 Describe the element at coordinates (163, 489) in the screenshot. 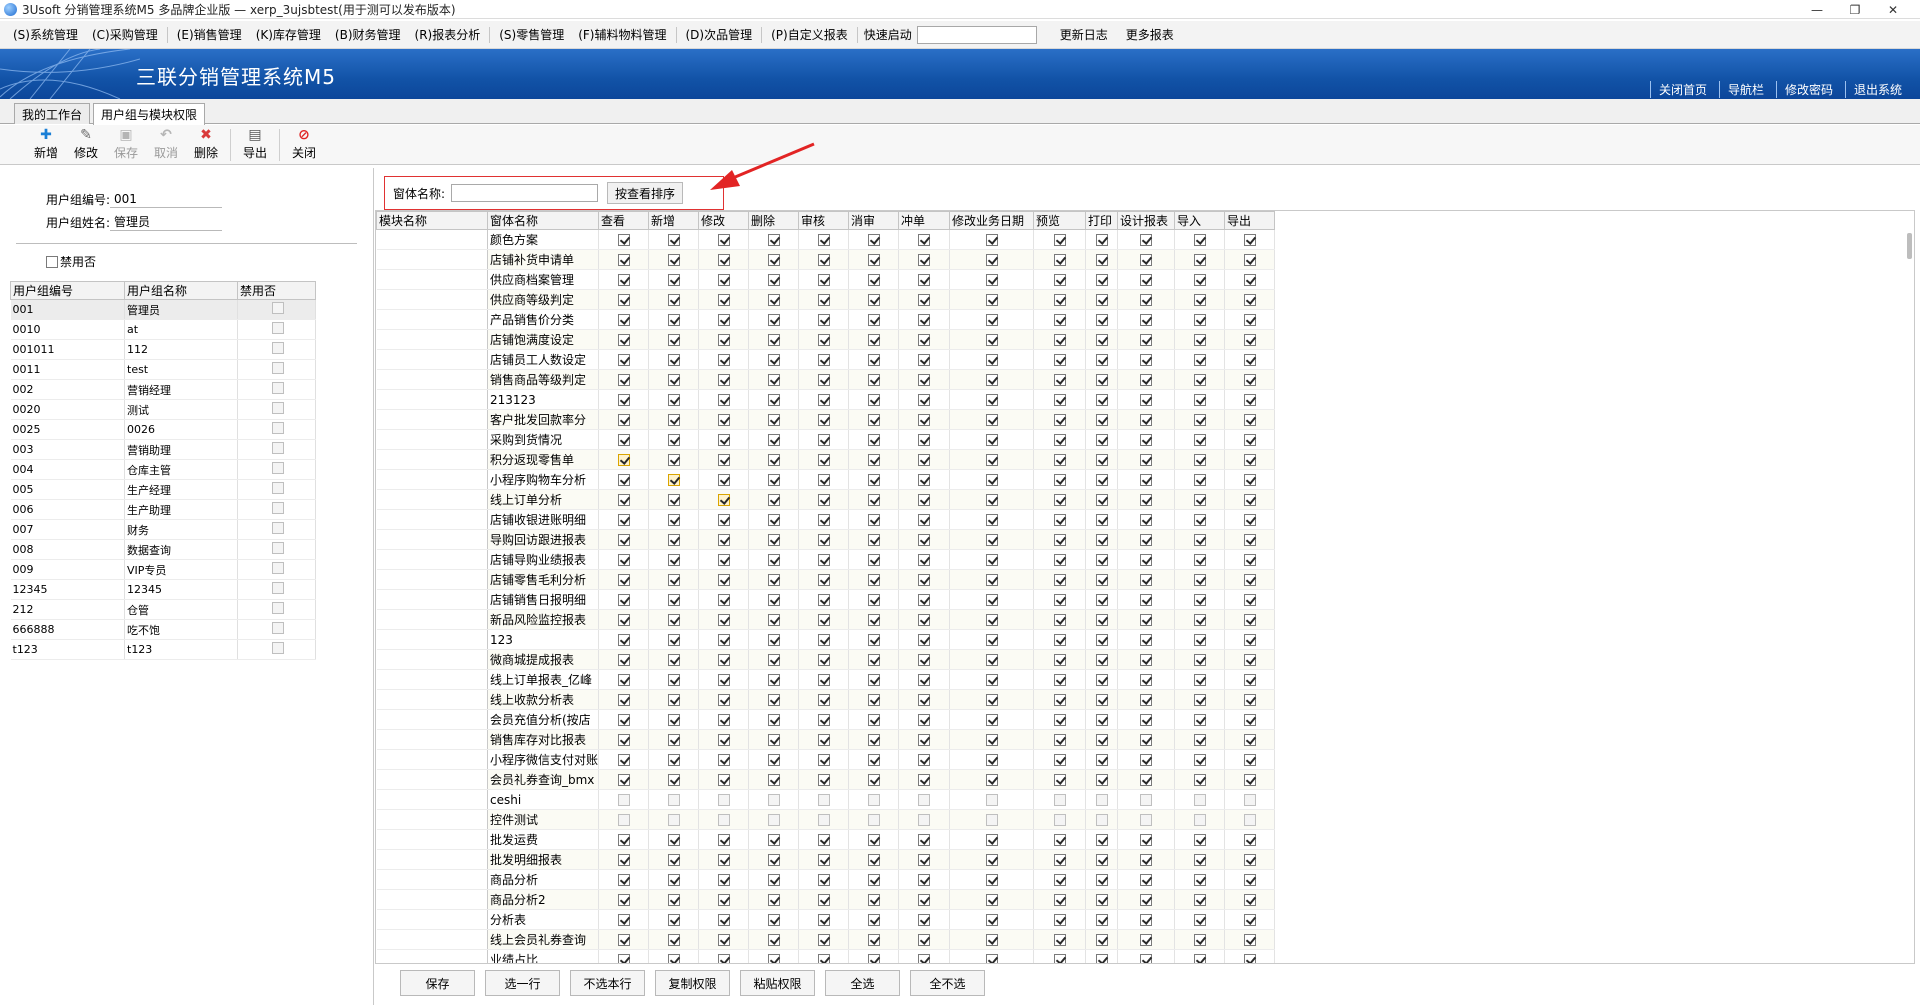

I see `table-row: 005 生产经理` at that location.